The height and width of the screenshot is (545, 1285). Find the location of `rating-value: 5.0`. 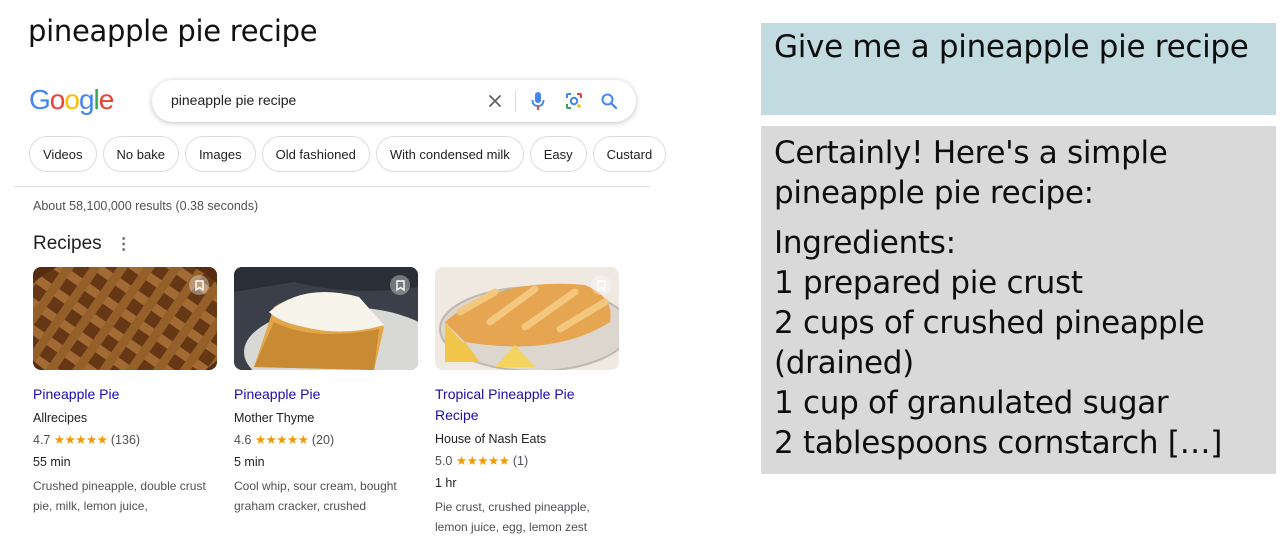

rating-value: 5.0 is located at coordinates (444, 461).